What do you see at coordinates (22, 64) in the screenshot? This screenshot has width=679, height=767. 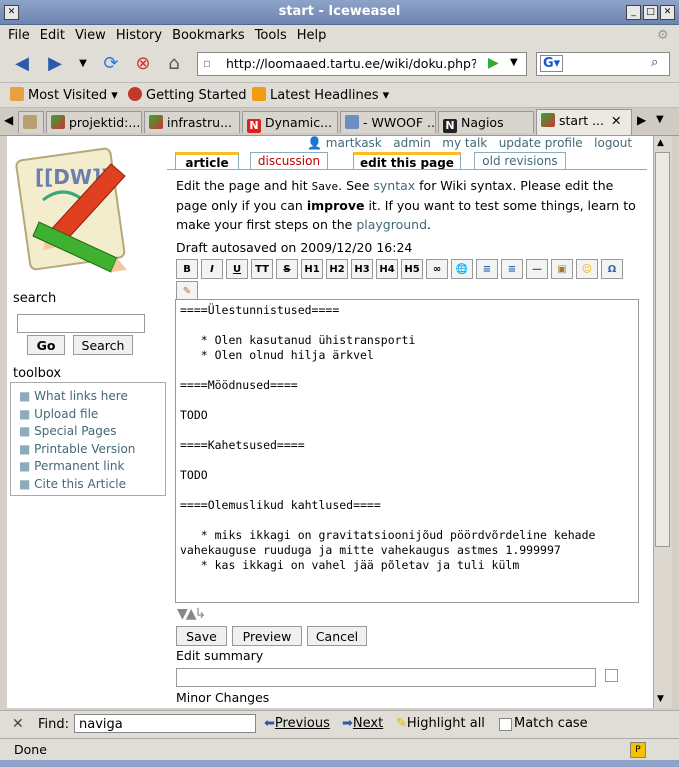 I see `back-icon: ◀` at bounding box center [22, 64].